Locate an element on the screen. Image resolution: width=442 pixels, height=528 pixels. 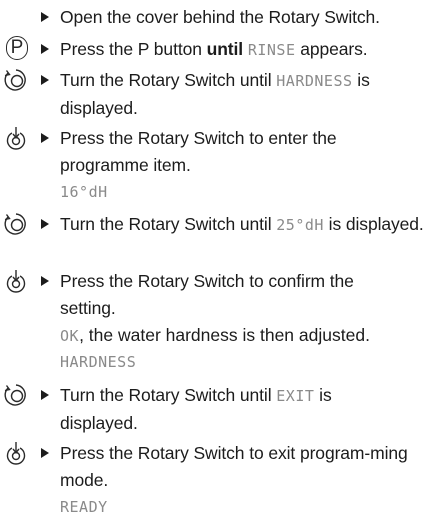
result-line: OK, the water hardness is then adjusted. is located at coordinates (215, 335).